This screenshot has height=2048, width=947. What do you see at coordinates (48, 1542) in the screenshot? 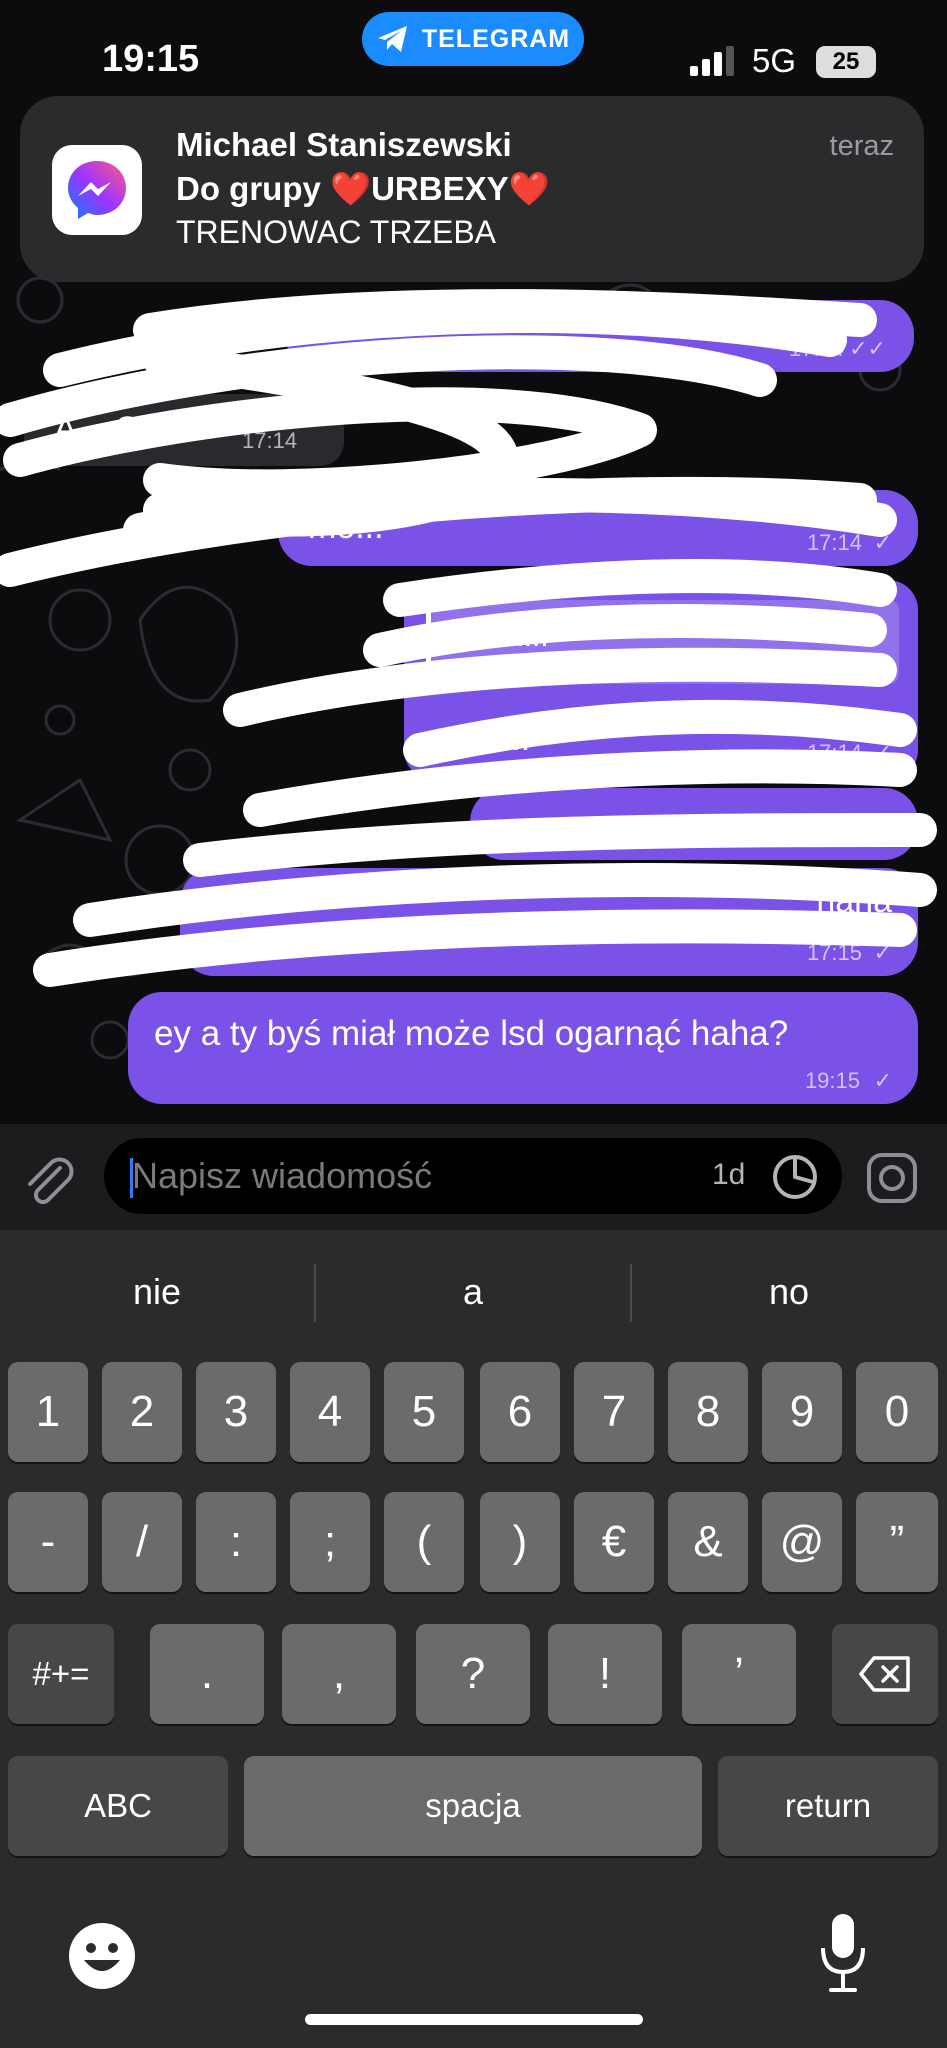
I see `key-hyphen: -` at bounding box center [48, 1542].